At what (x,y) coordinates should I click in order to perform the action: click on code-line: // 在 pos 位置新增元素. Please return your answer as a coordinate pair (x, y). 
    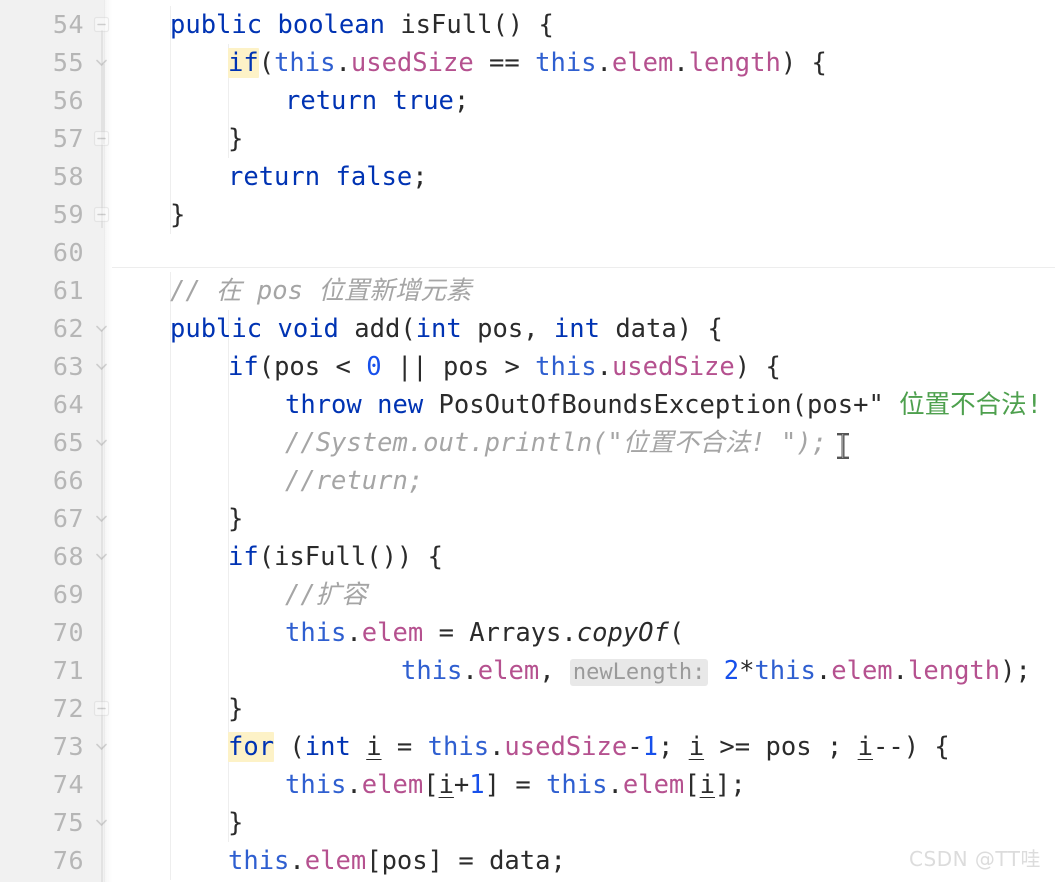
    Looking at the image, I should click on (320, 291).